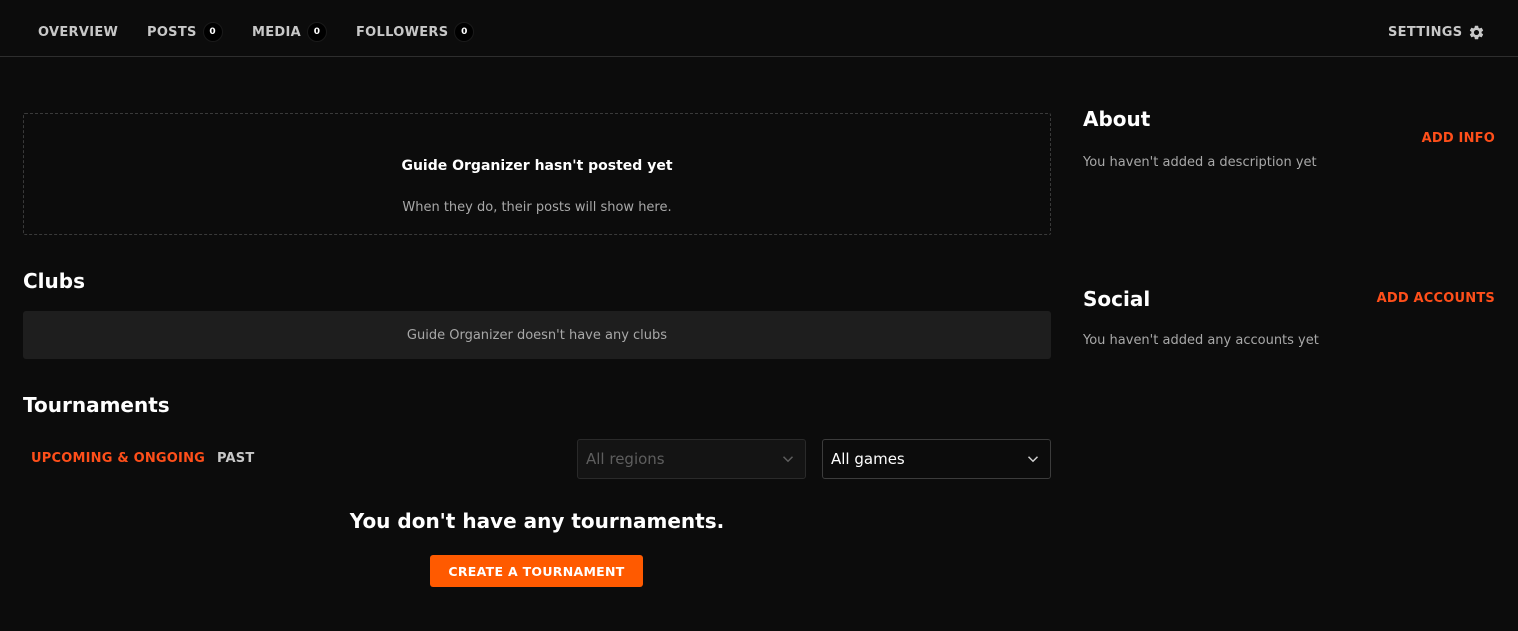 The height and width of the screenshot is (631, 1518). Describe the element at coordinates (402, 32) in the screenshot. I see `tab-followers-label: FOLLOWERS` at that location.